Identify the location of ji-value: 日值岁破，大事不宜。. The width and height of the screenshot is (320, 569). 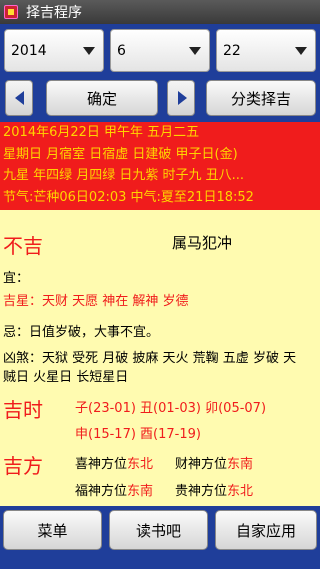
(94, 332).